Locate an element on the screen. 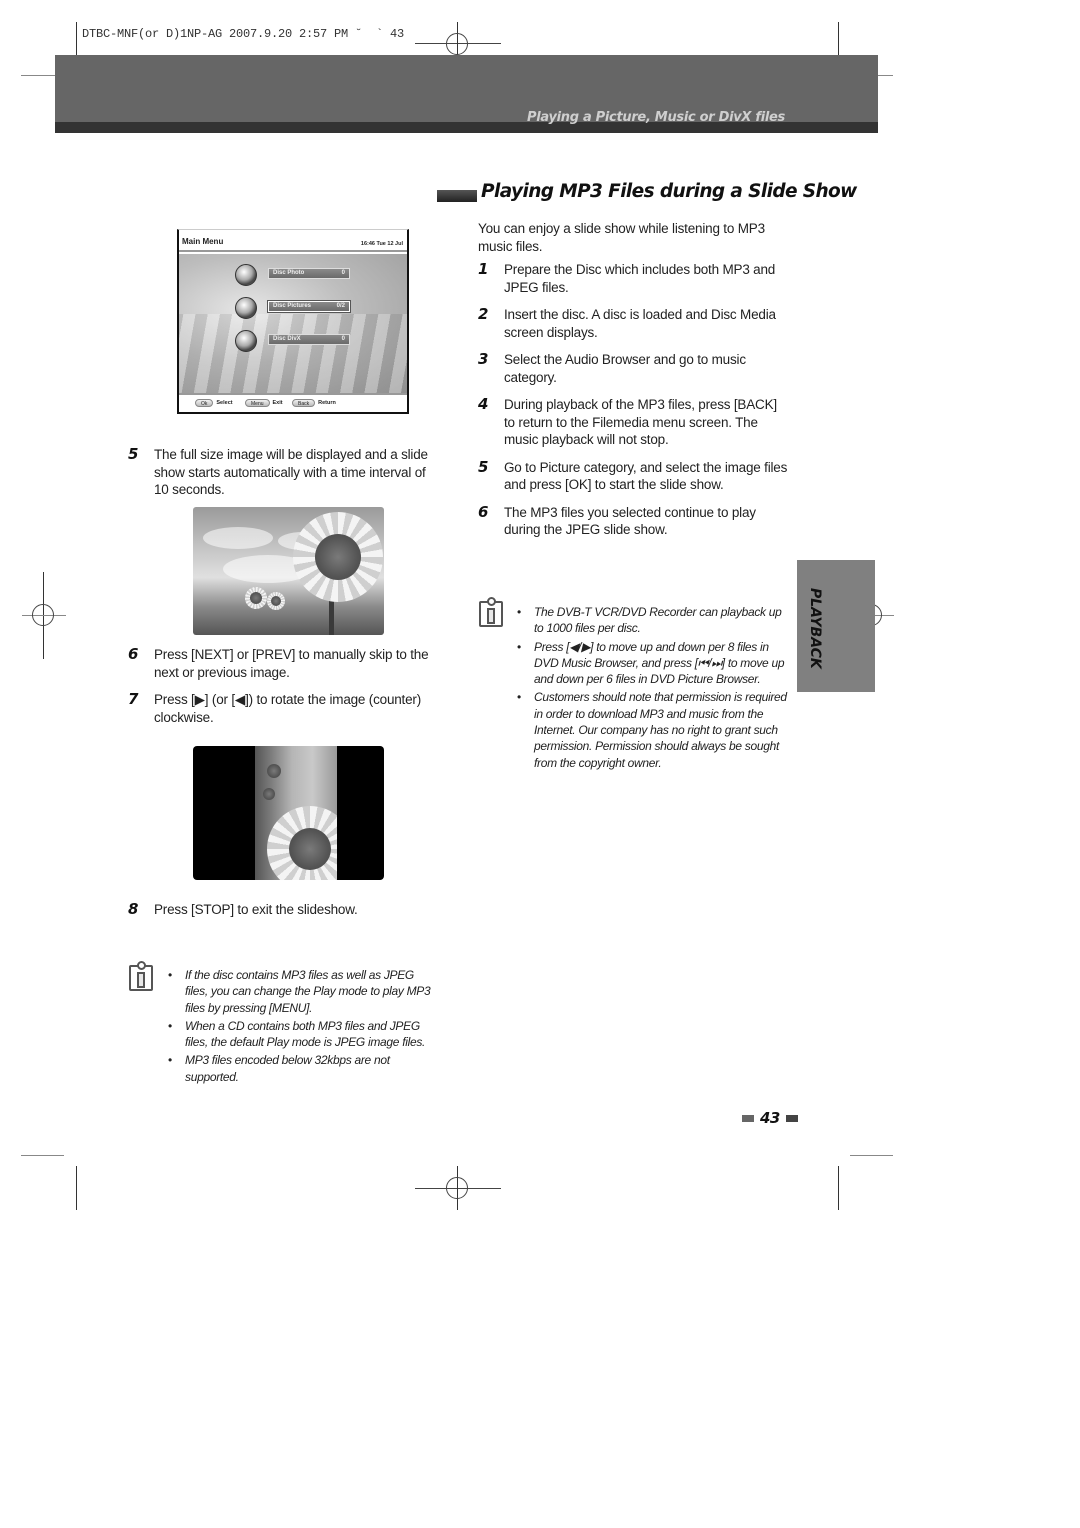 The height and width of the screenshot is (1528, 1080). menu-clock: 16:46 Tue 12 Jul is located at coordinates (381, 244).